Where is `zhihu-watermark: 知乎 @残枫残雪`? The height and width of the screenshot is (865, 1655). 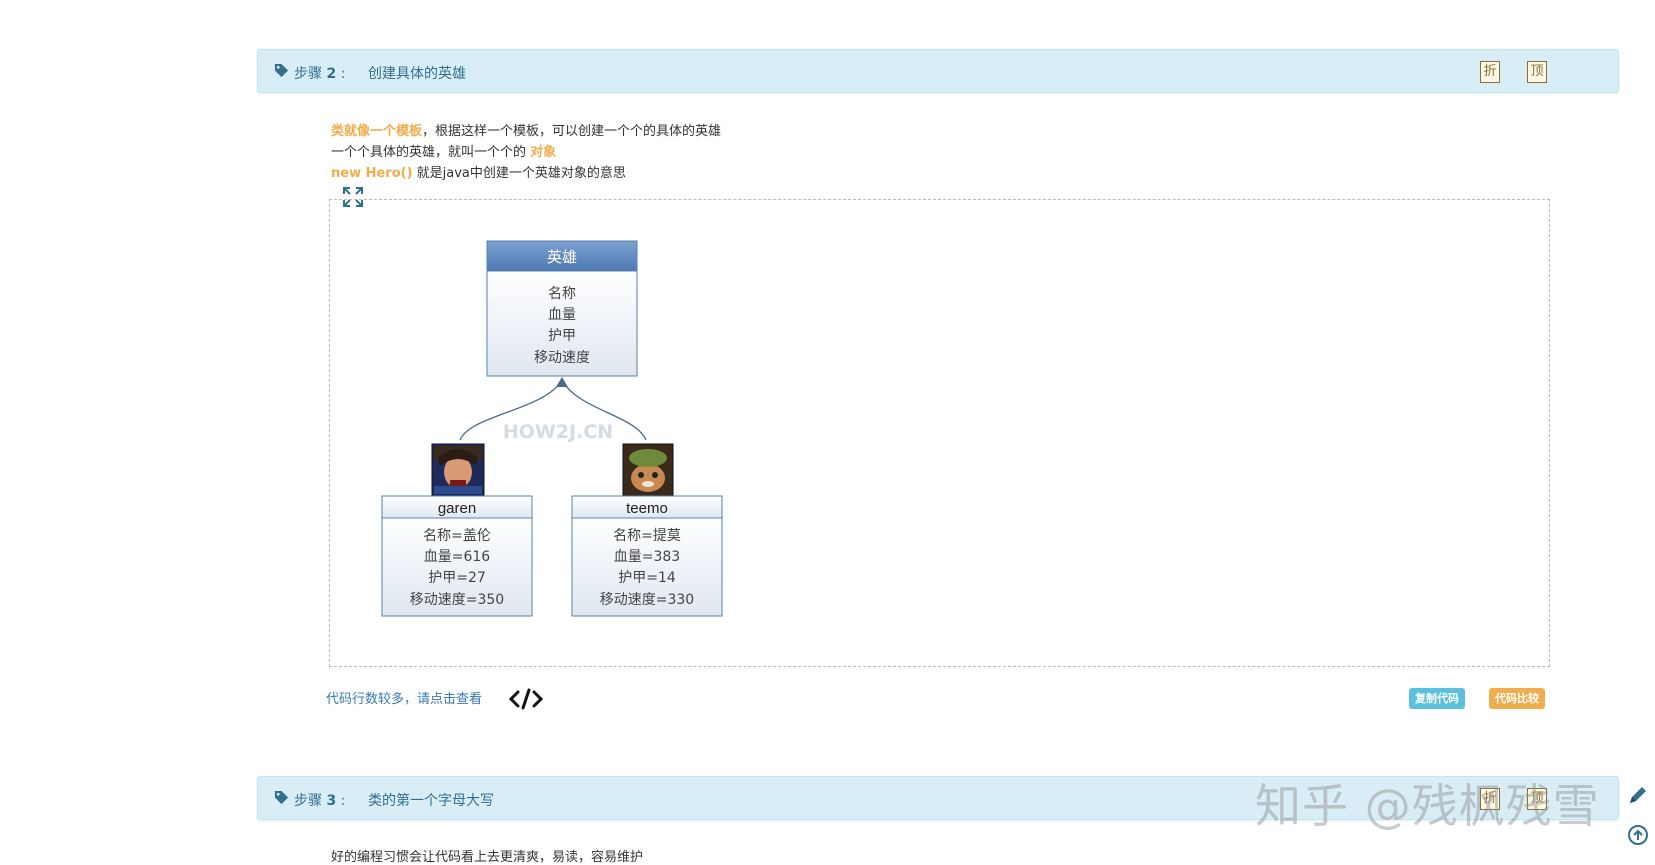
zhihu-watermark: 知乎 @残枫残雪 is located at coordinates (1427, 806).